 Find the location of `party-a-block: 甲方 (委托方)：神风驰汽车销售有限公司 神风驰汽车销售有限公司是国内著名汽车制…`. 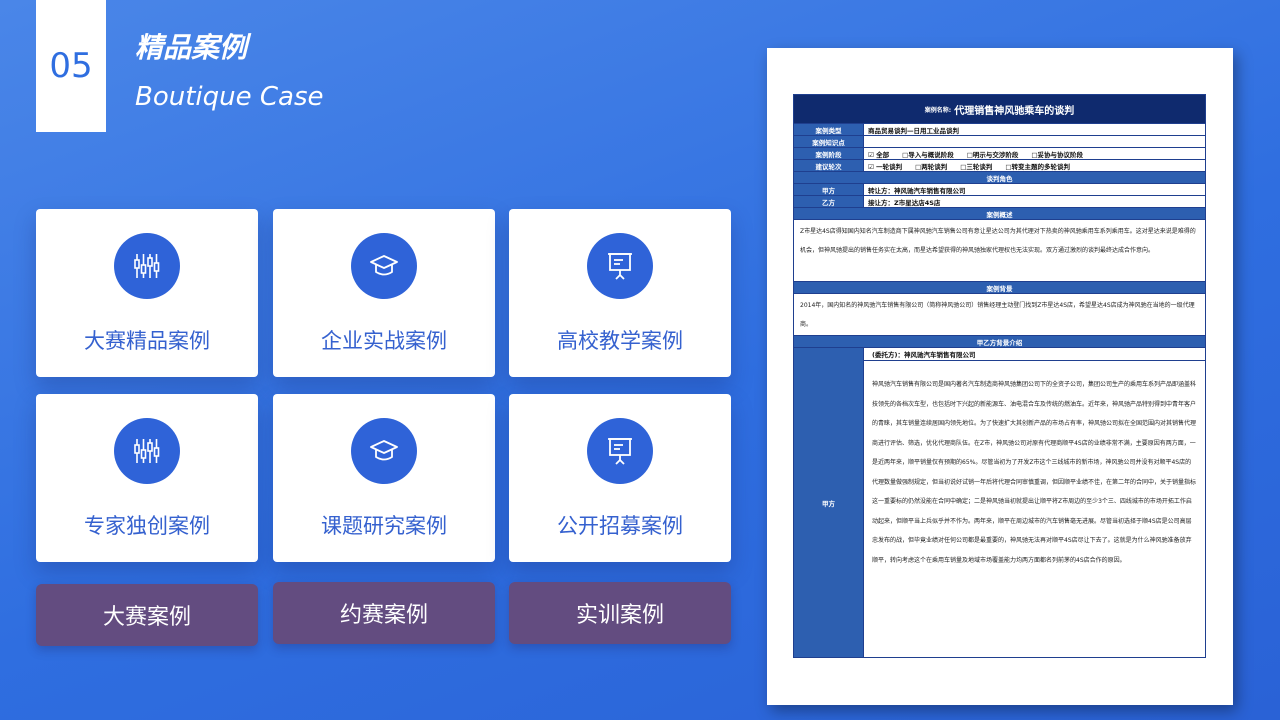

party-a-block: 甲方 (委托方)：神风驰汽车销售有限公司 神风驰汽车销售有限公司是国内著名汽车制… is located at coordinates (999, 502).